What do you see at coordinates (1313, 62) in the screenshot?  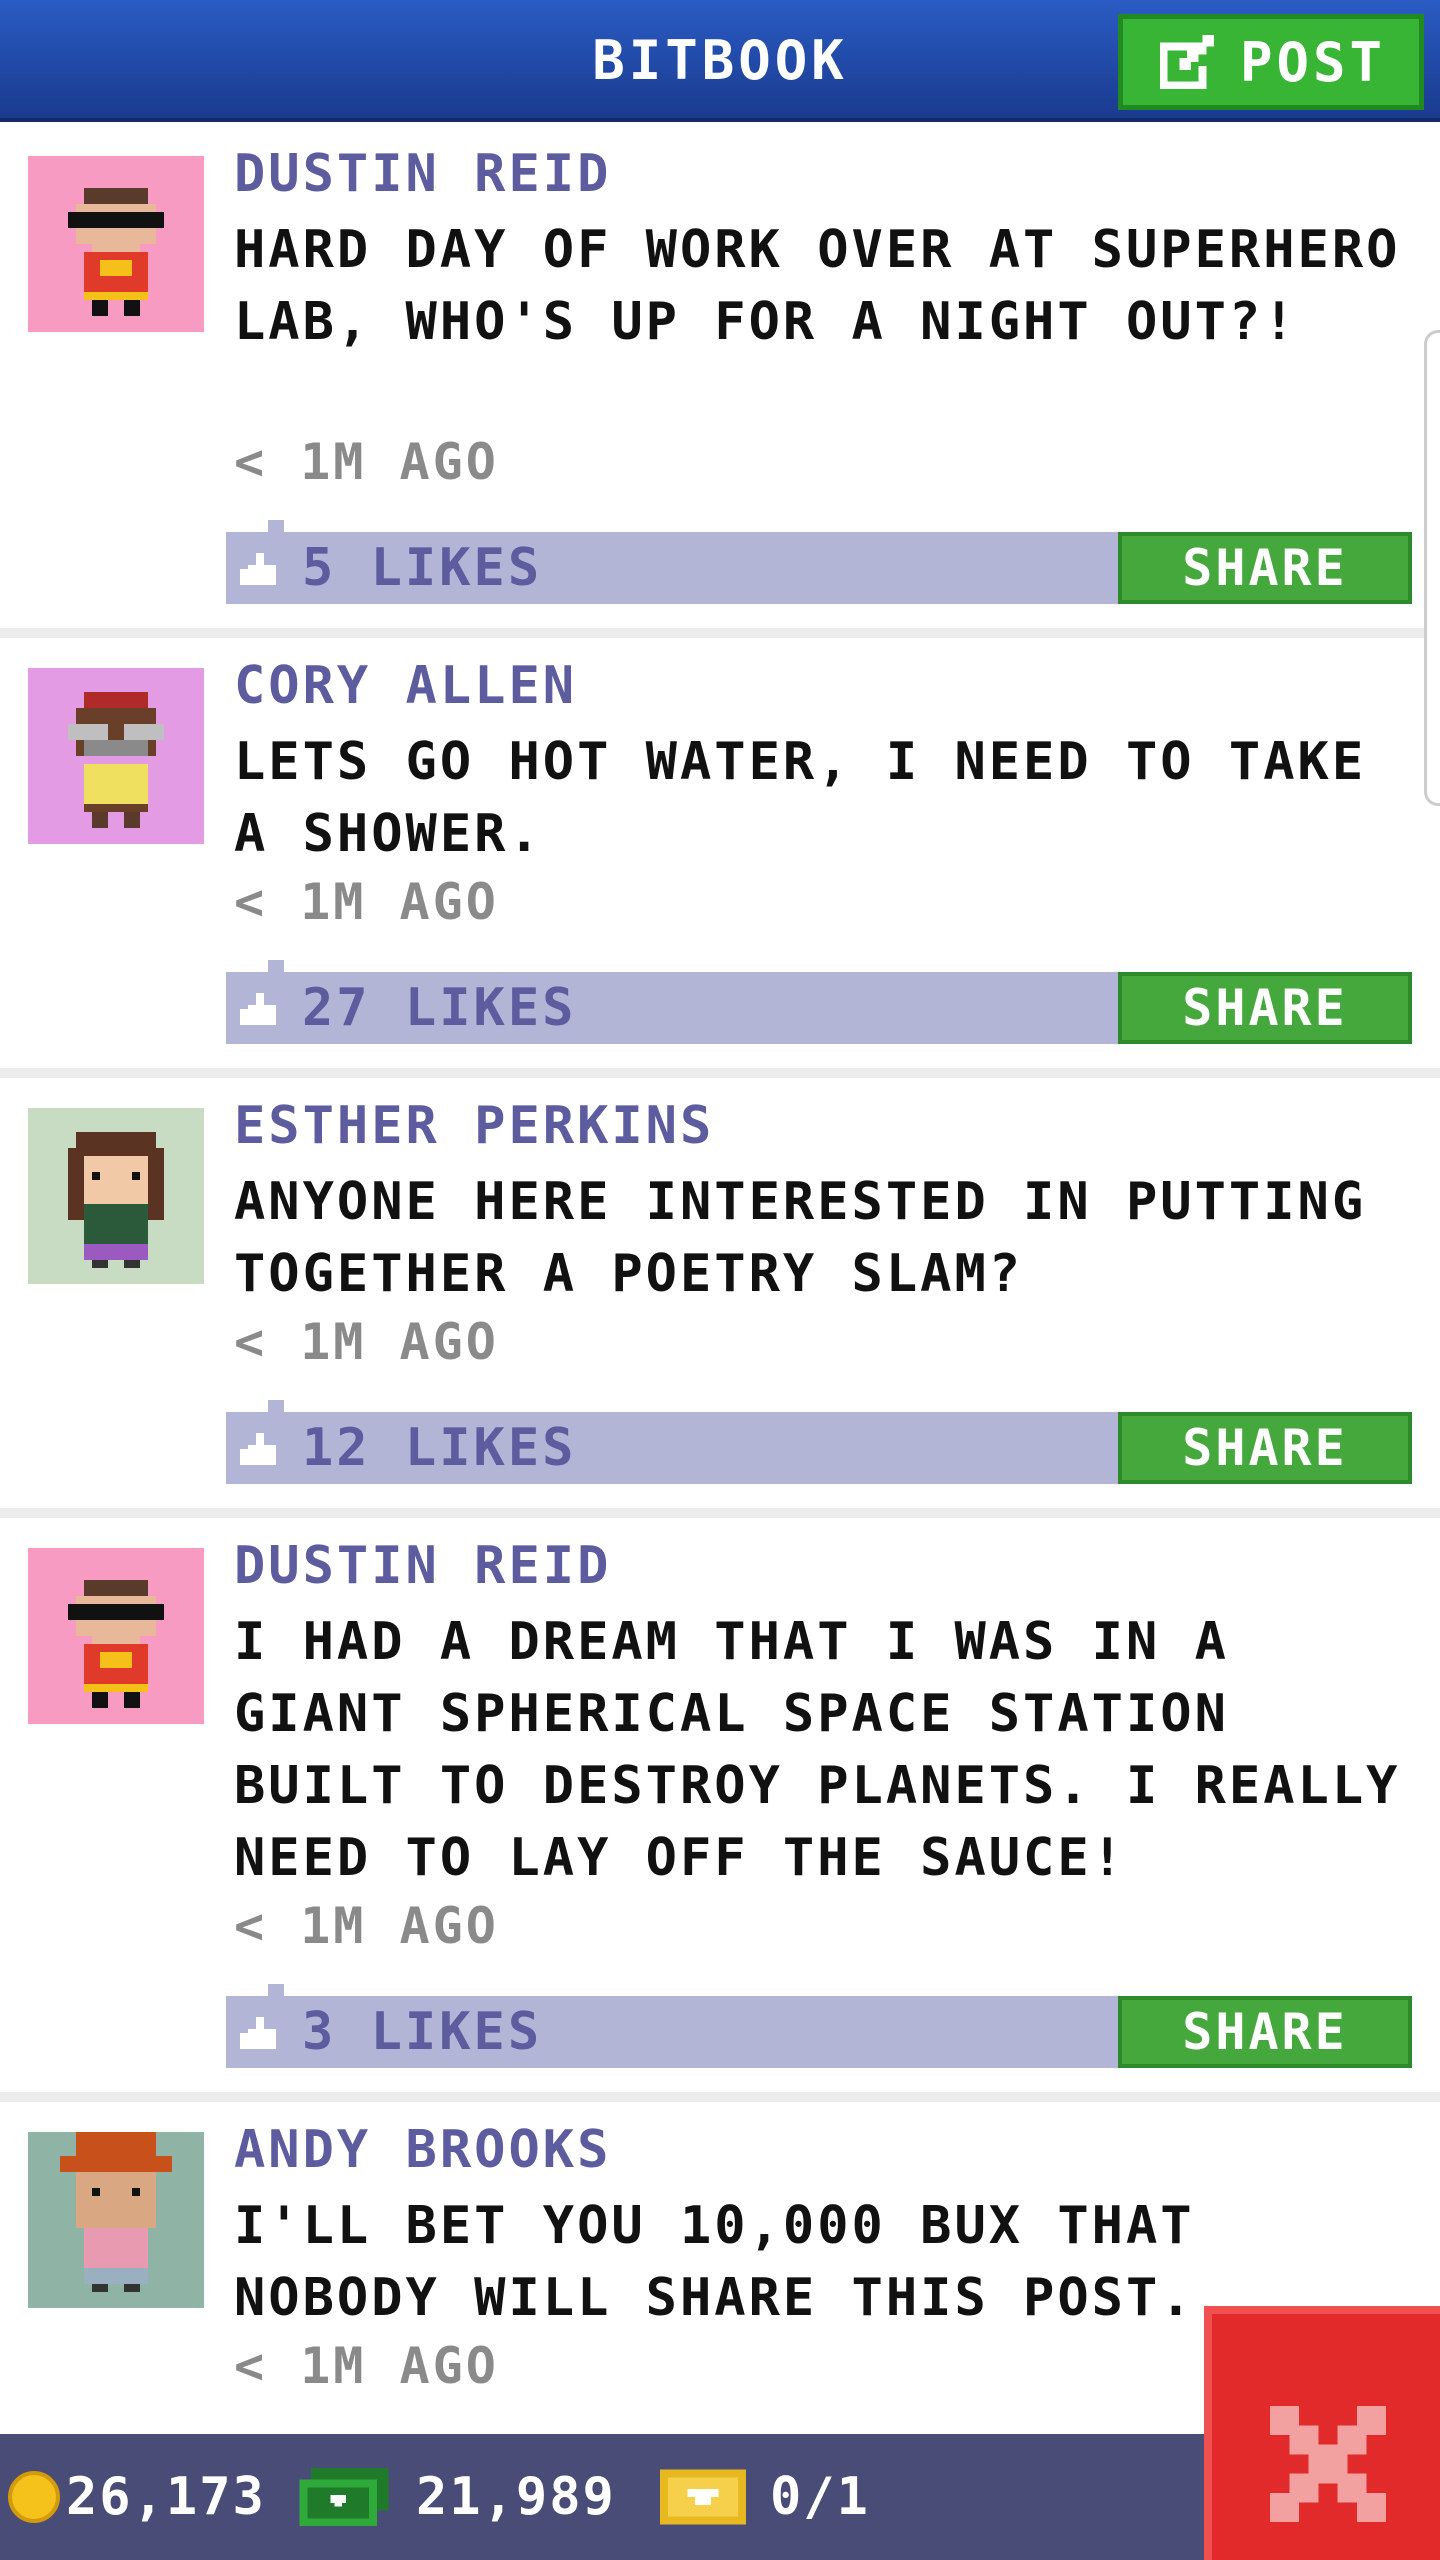 I see `post-button-label: POST` at bounding box center [1313, 62].